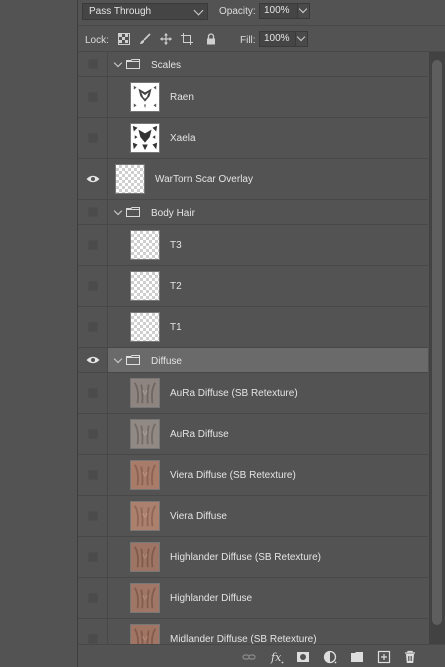  I want to click on new-layer-icon, so click(384, 657).